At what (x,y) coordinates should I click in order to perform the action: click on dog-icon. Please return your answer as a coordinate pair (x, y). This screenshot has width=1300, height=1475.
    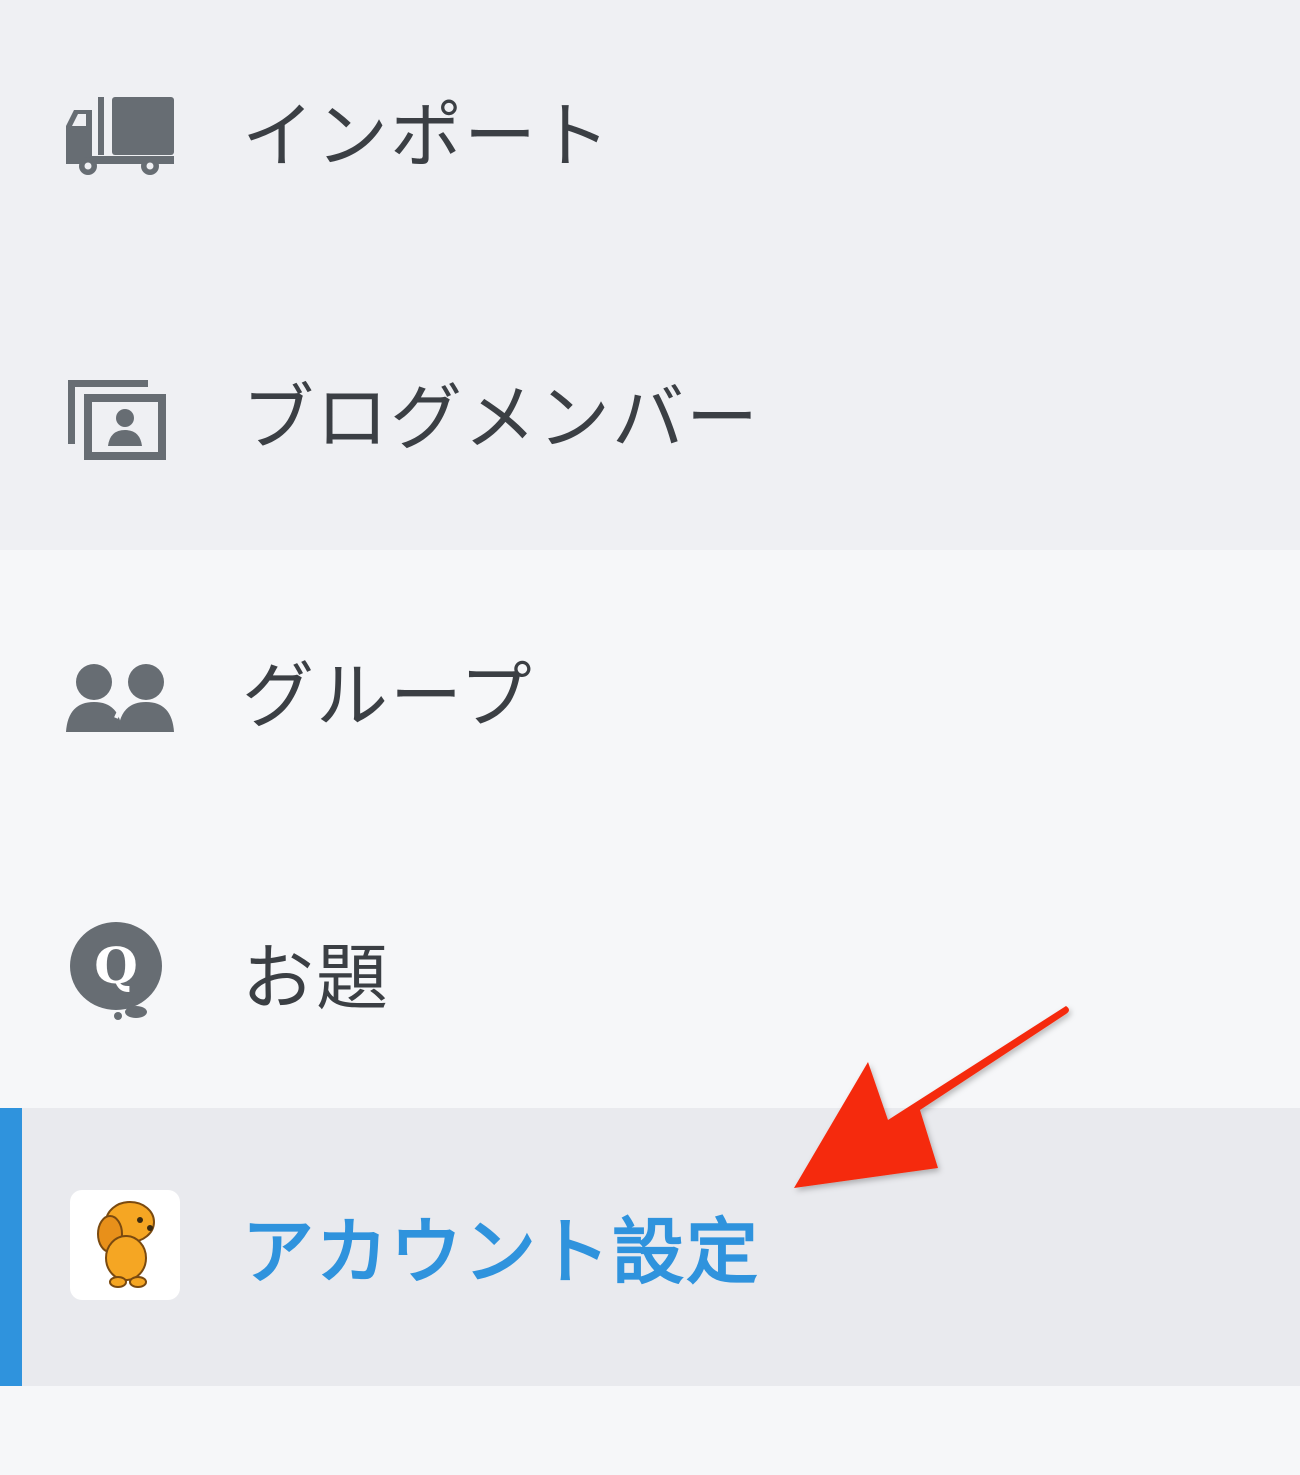
    Looking at the image, I should click on (126, 1244).